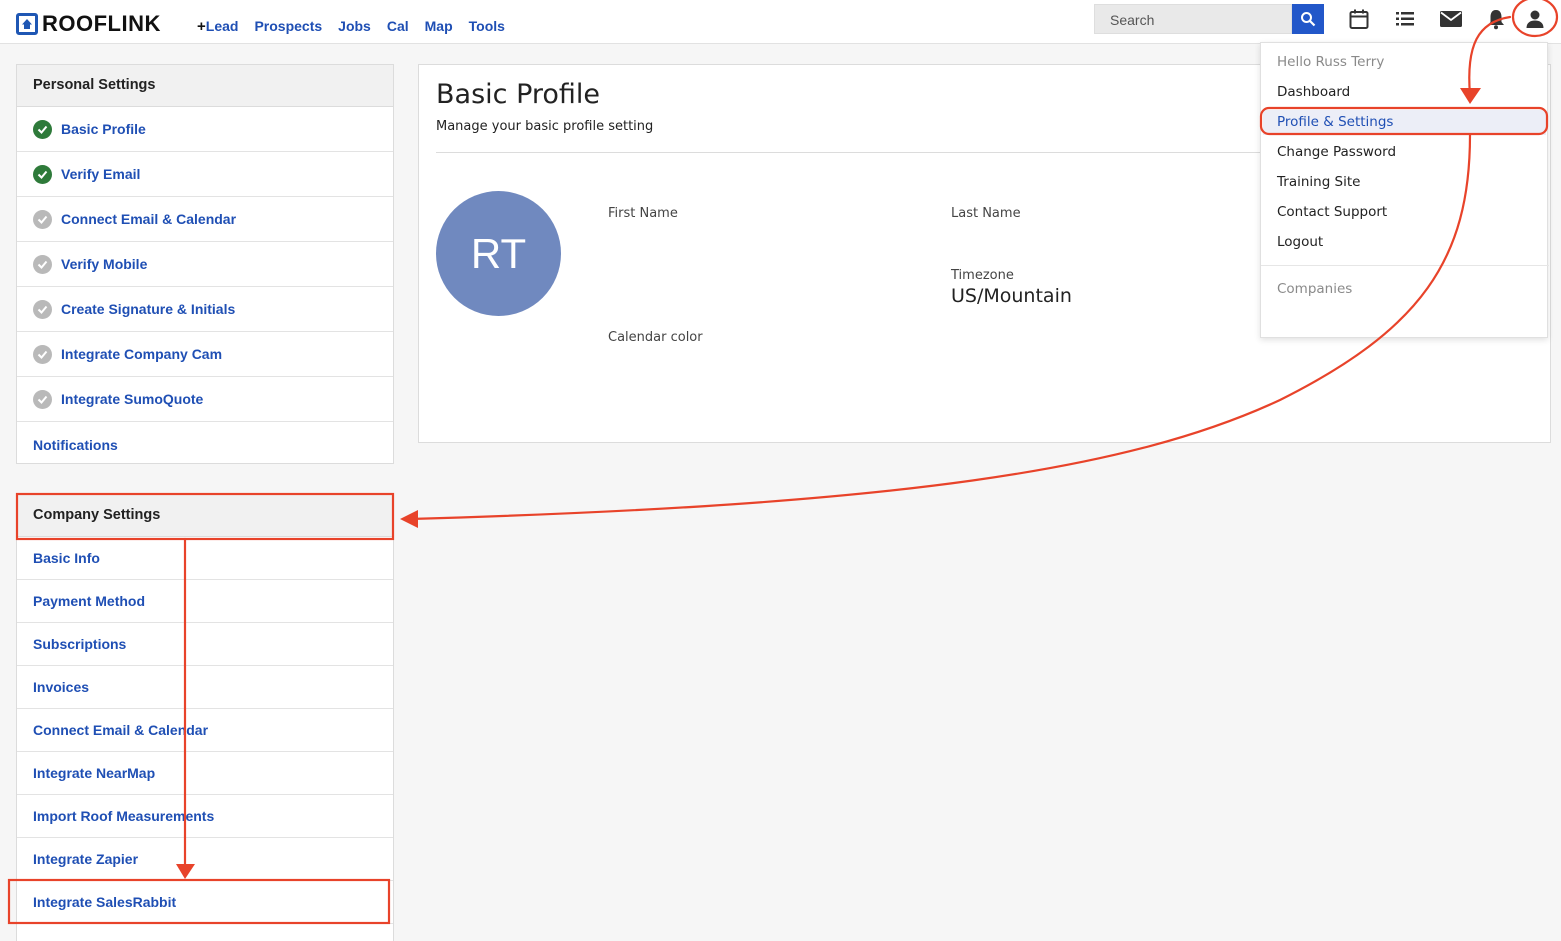 The image size is (1561, 941). I want to click on company-item-connect-email-calendar: Connect Email & Calendar, so click(205, 730).